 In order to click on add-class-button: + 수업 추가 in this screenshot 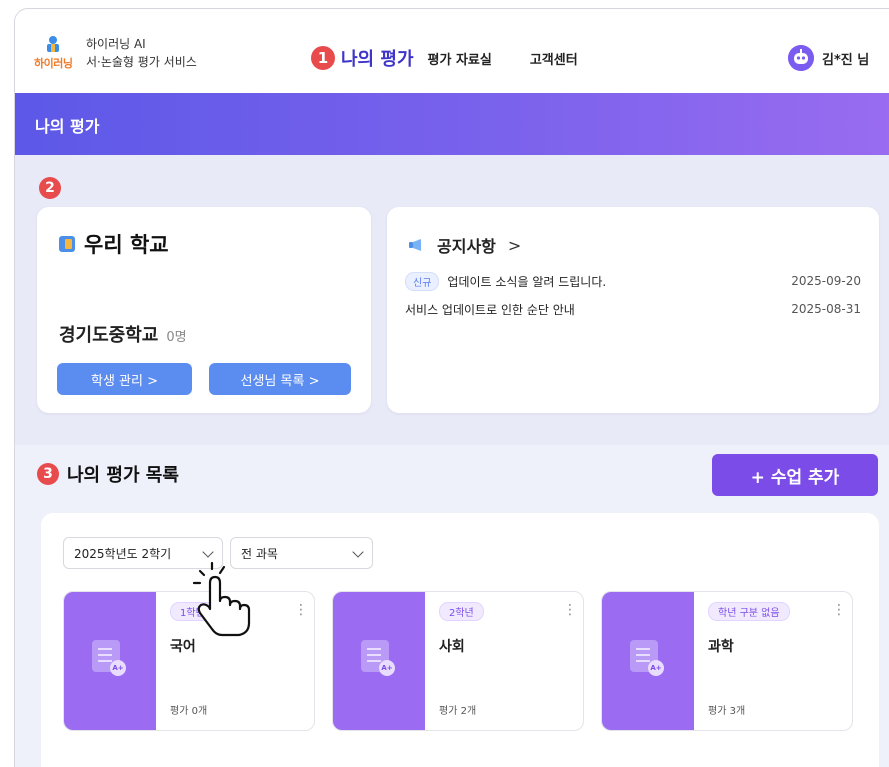, I will do `click(795, 475)`.